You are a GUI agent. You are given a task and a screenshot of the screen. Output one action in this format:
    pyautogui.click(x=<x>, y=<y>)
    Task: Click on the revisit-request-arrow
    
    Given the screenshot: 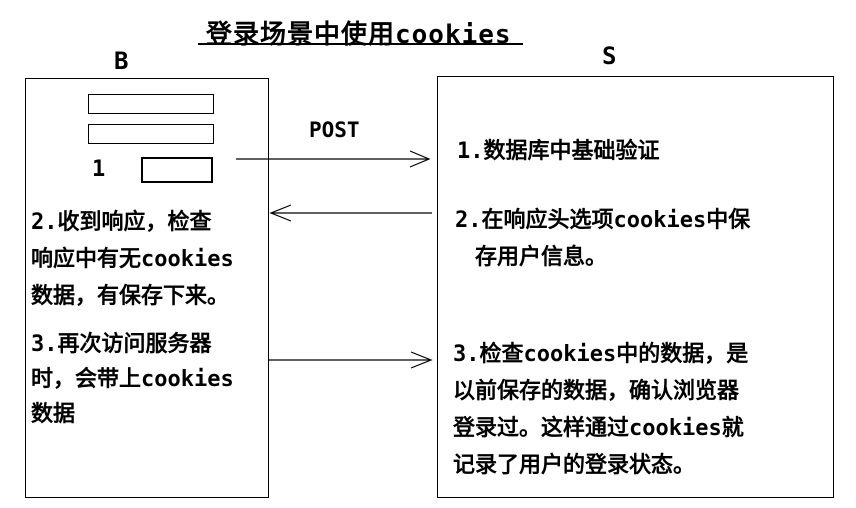 What is the action you would take?
    pyautogui.click(x=350, y=360)
    